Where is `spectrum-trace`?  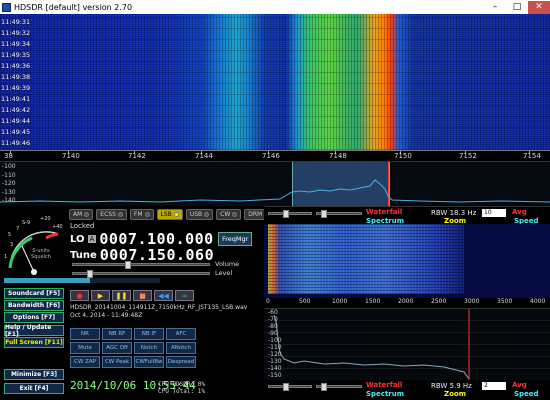 spectrum-trace is located at coordinates (275, 191).